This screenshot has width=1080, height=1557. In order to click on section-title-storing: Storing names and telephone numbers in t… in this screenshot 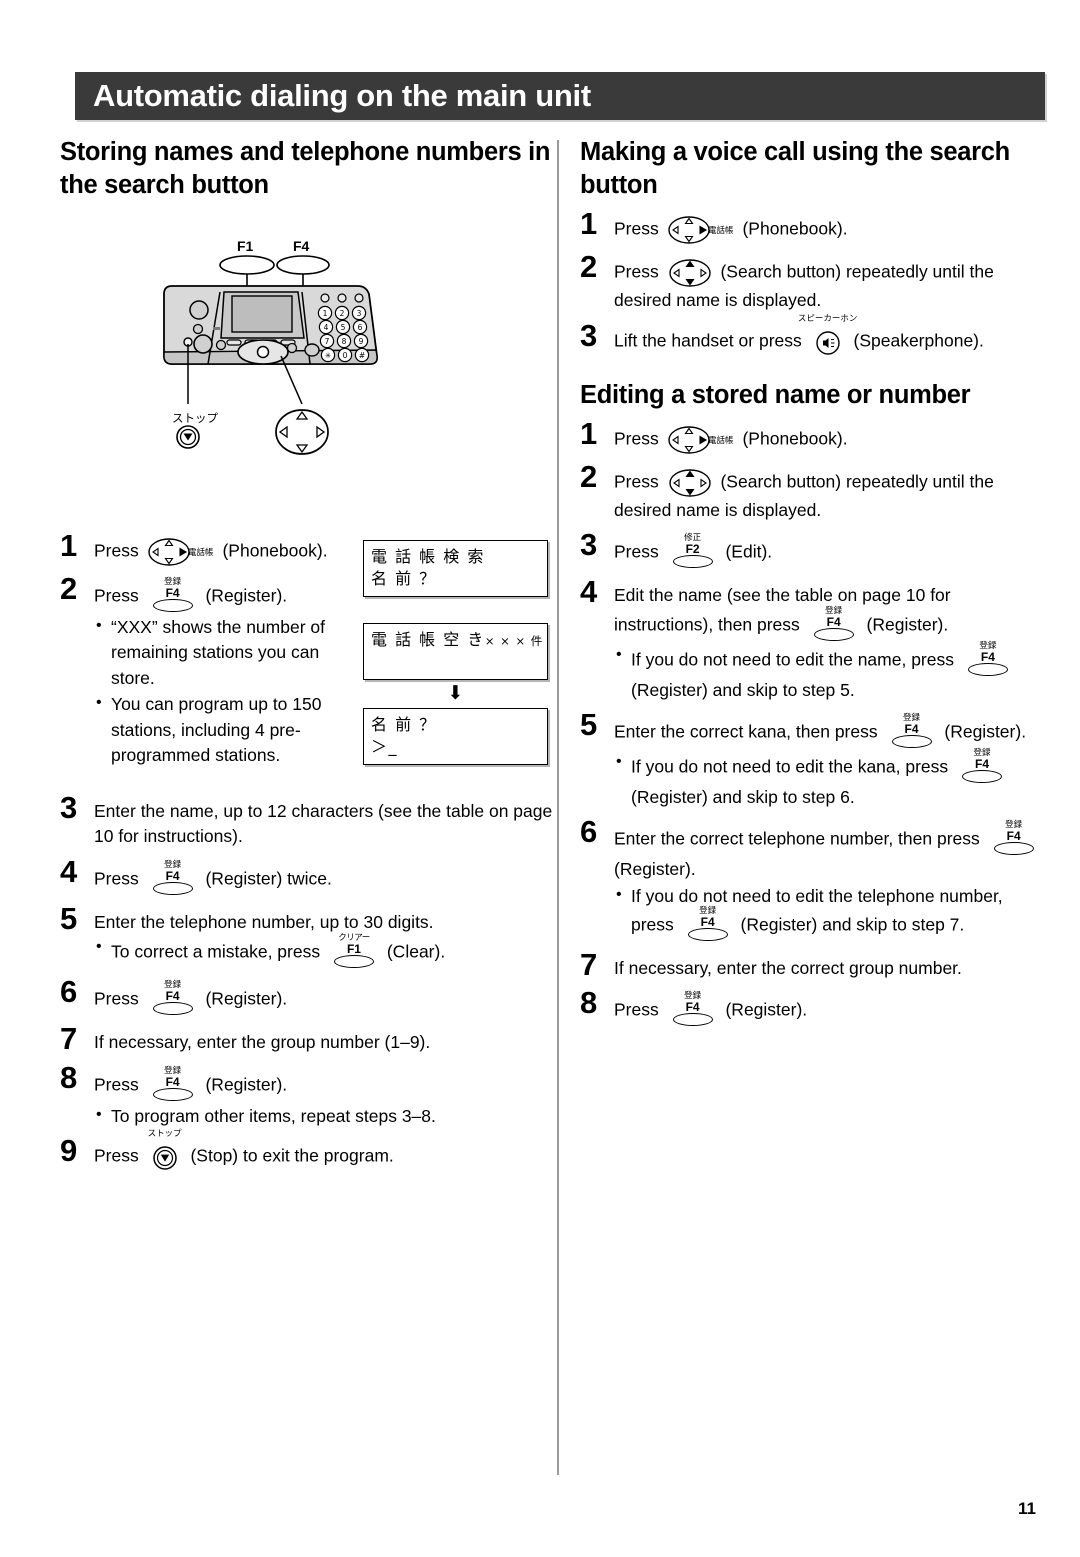, I will do `click(305, 169)`.